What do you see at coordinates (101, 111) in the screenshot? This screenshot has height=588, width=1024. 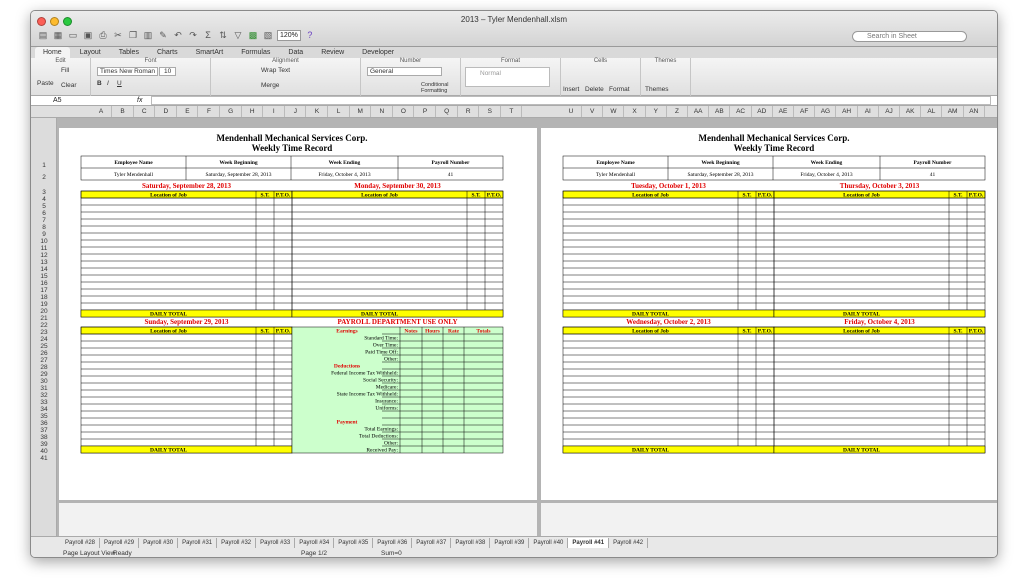 I see `column-header: A` at bounding box center [101, 111].